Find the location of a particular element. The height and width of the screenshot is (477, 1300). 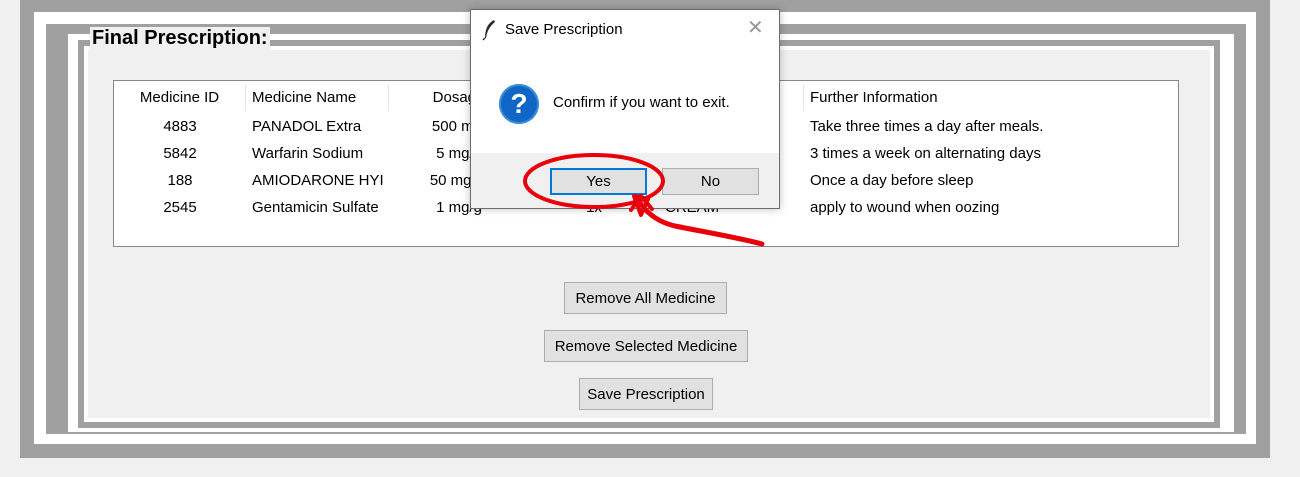

no-button: No is located at coordinates (710, 181).